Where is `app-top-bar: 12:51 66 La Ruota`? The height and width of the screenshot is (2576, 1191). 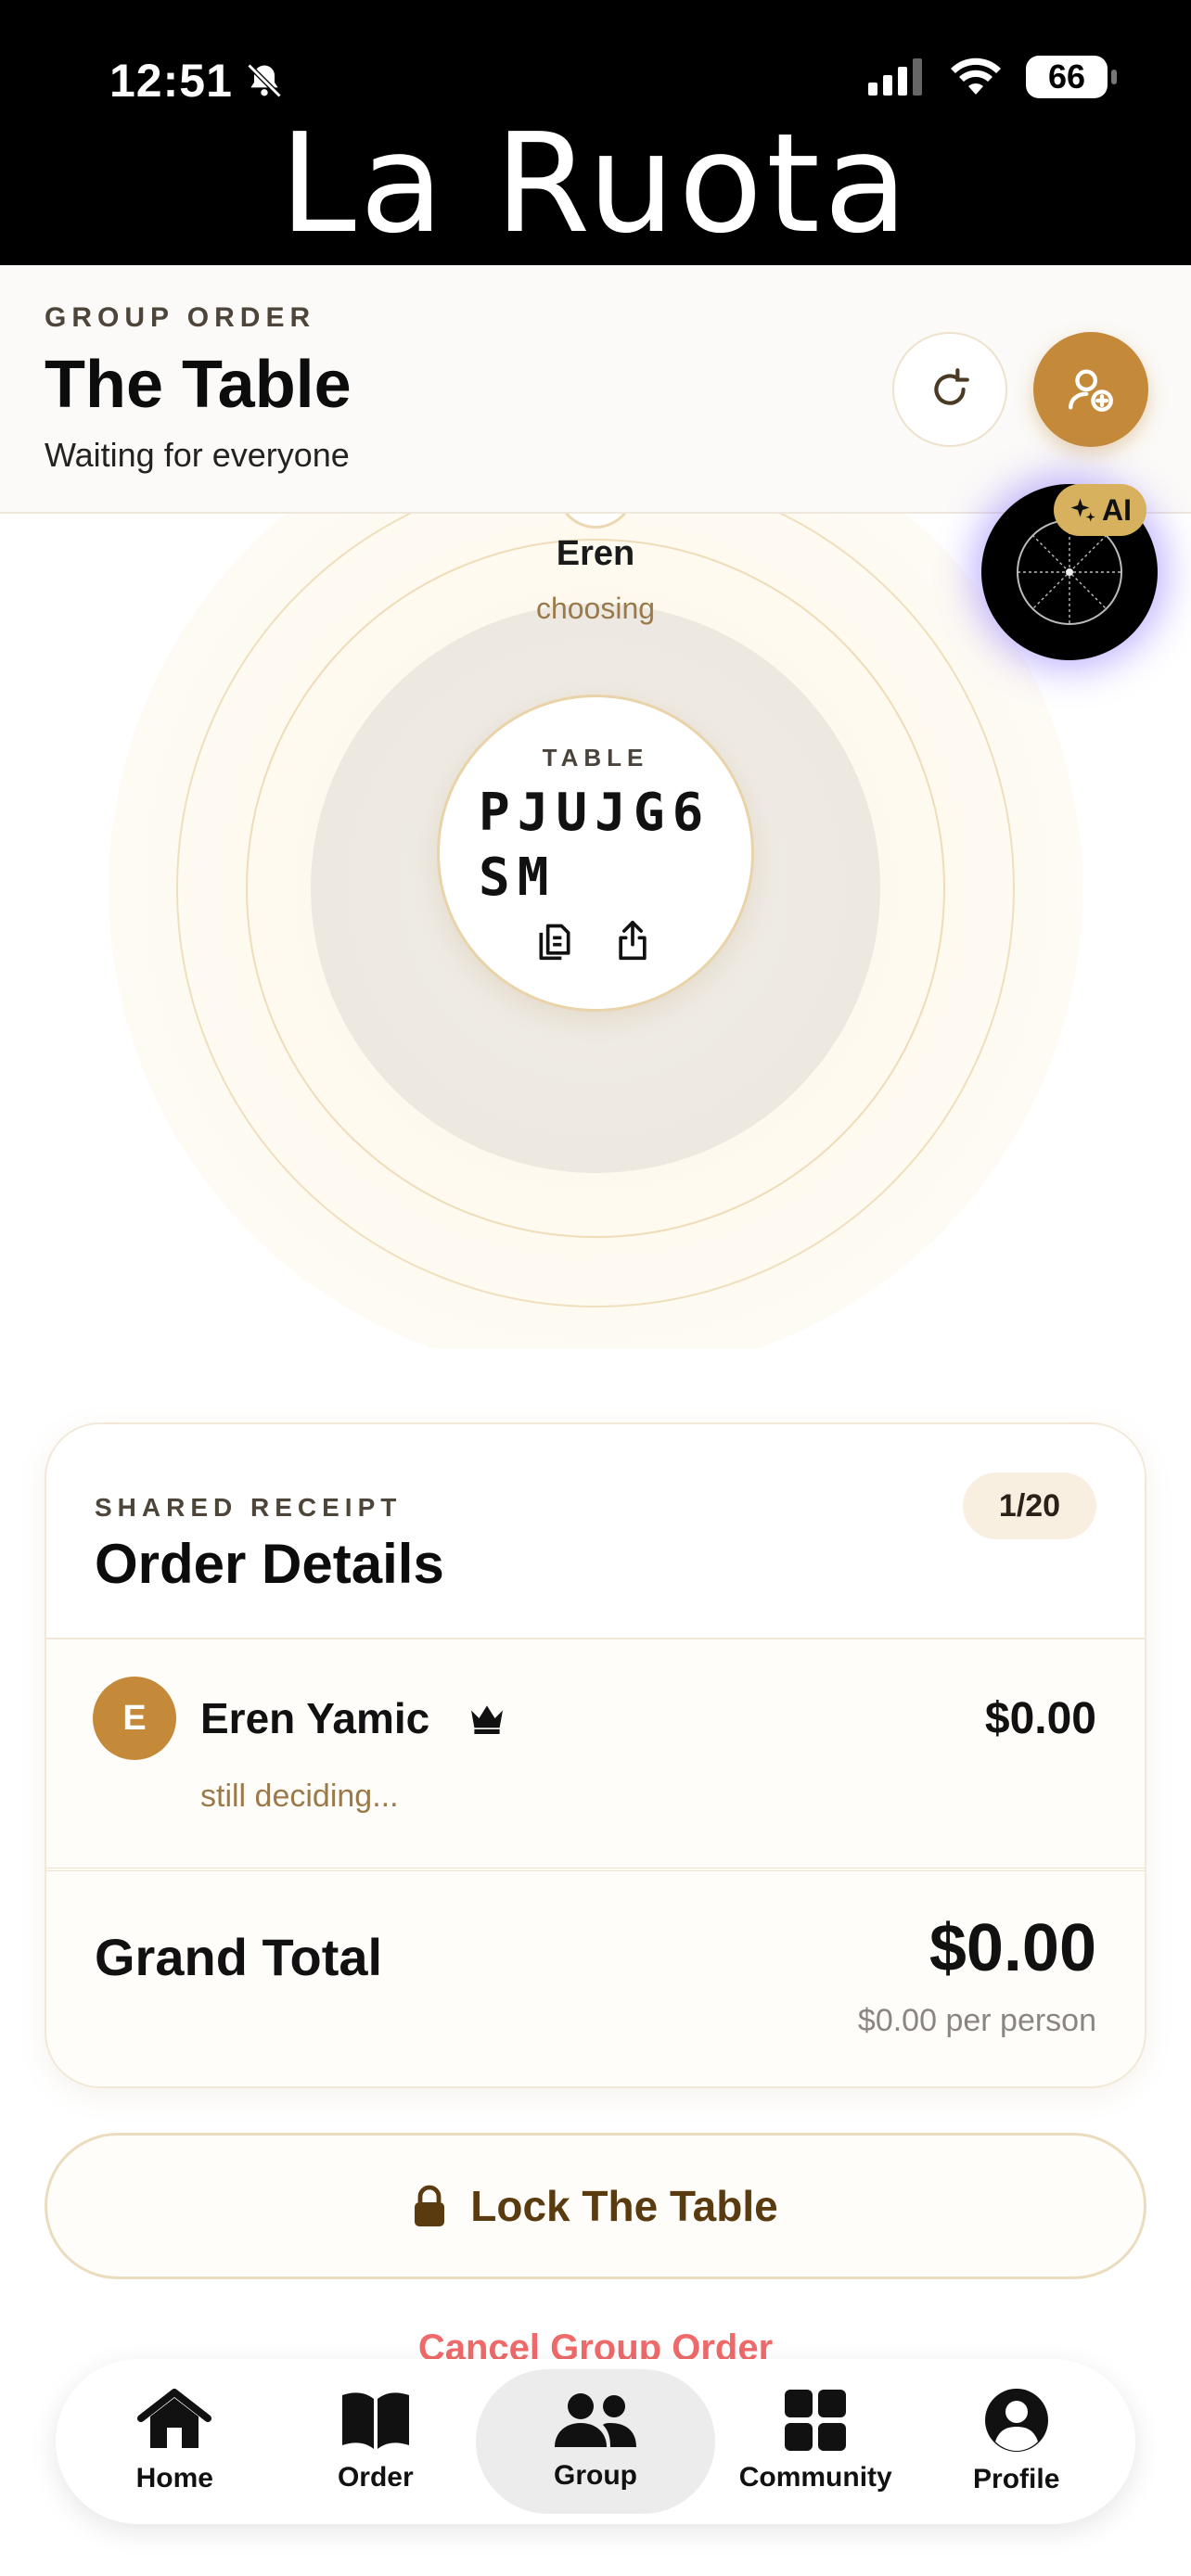
app-top-bar: 12:51 66 La Ruota is located at coordinates (595, 132).